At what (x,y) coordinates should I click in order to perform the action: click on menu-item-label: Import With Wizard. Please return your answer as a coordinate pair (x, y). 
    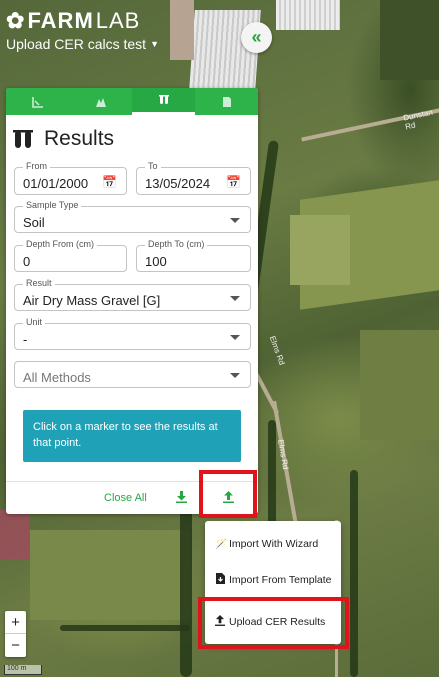
    Looking at the image, I should click on (274, 544).